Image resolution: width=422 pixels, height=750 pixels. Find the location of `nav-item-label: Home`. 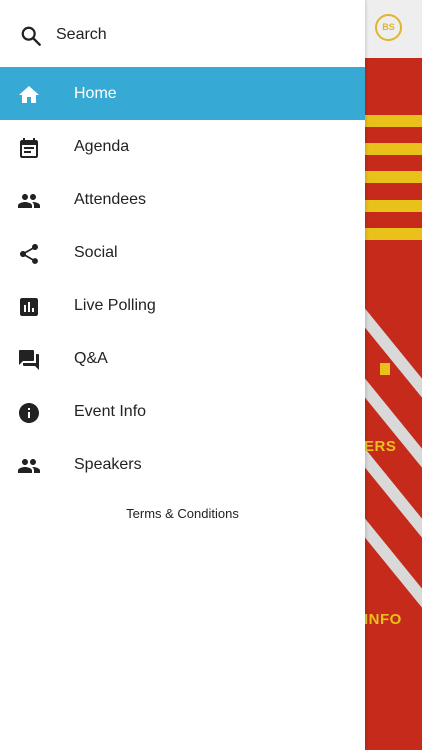

nav-item-label: Home is located at coordinates (95, 93).